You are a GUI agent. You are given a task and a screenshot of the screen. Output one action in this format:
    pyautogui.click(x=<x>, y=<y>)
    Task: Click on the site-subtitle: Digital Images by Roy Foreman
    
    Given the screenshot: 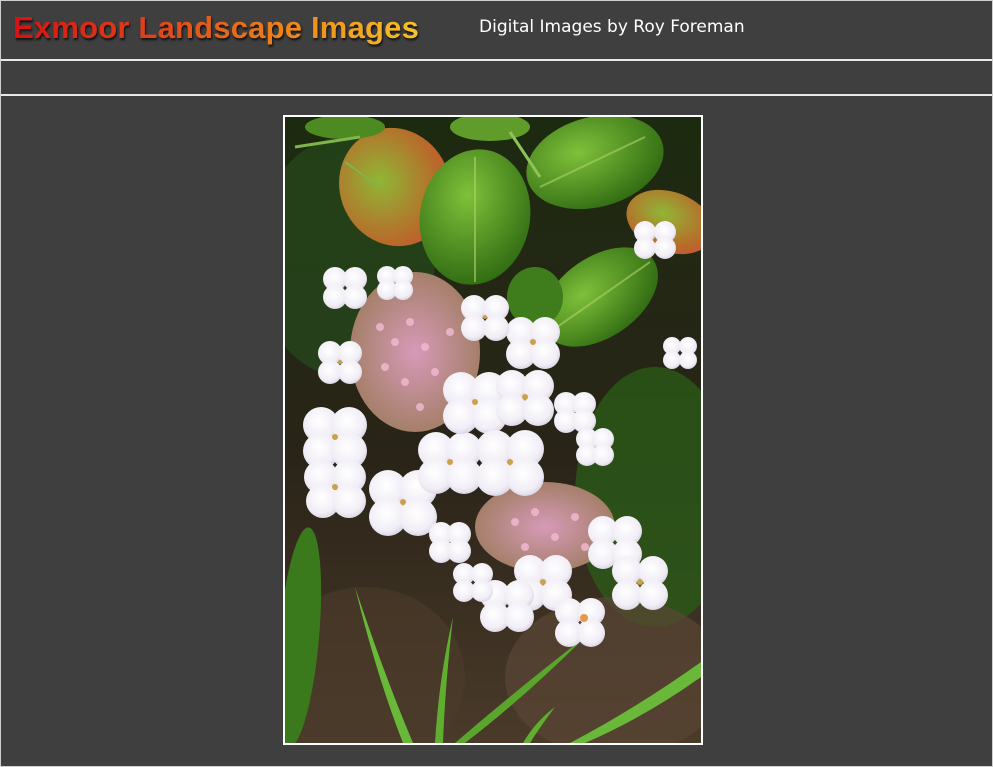 What is the action you would take?
    pyautogui.click(x=612, y=27)
    